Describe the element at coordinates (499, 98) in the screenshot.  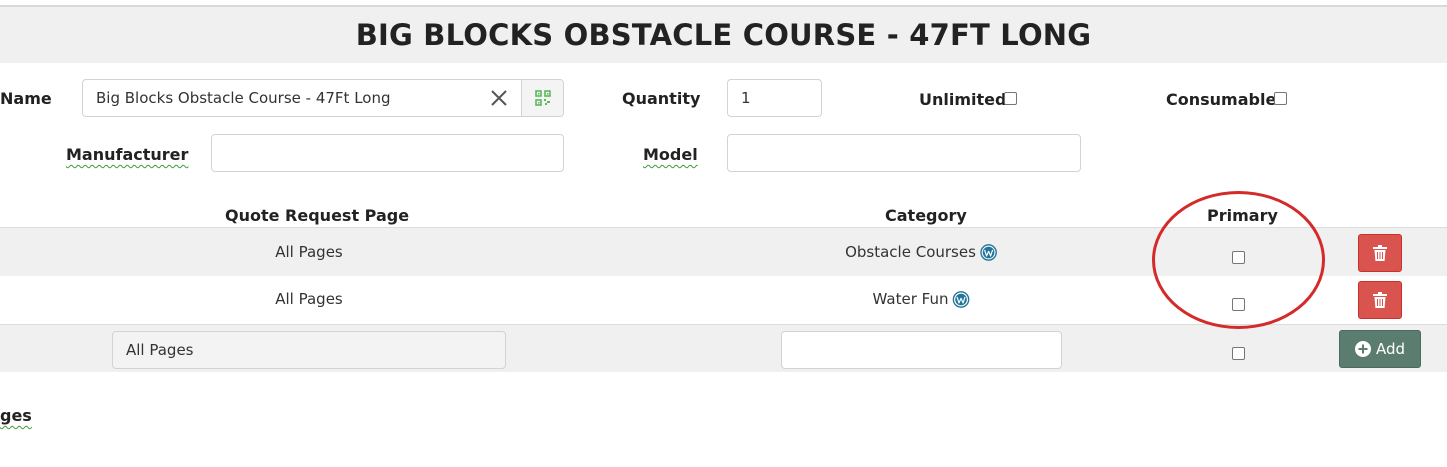
I see `close-icon` at that location.